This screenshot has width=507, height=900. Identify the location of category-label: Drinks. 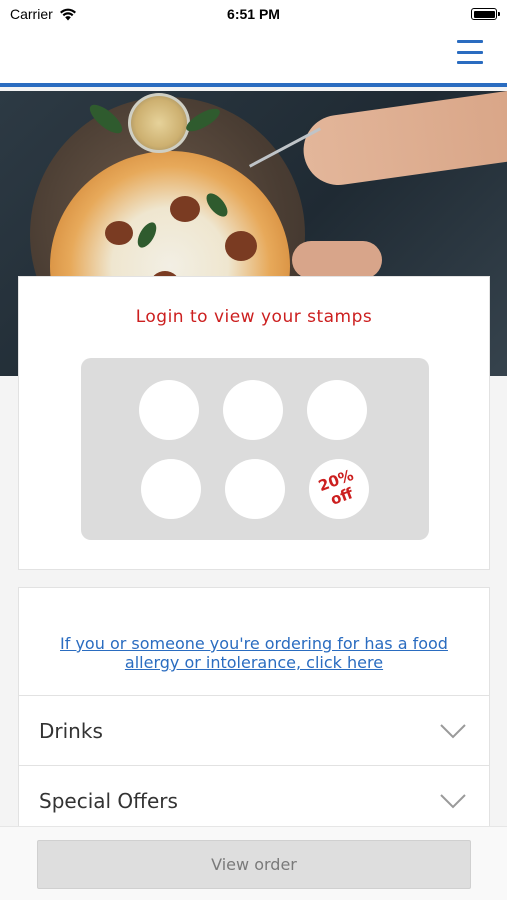
(71, 730).